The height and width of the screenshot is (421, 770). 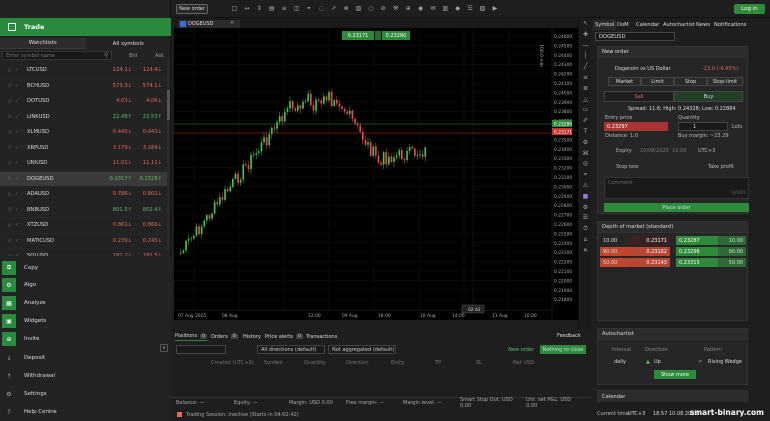 I want to click on expiry-date-input: 10/08/2025, so click(x=654, y=151).